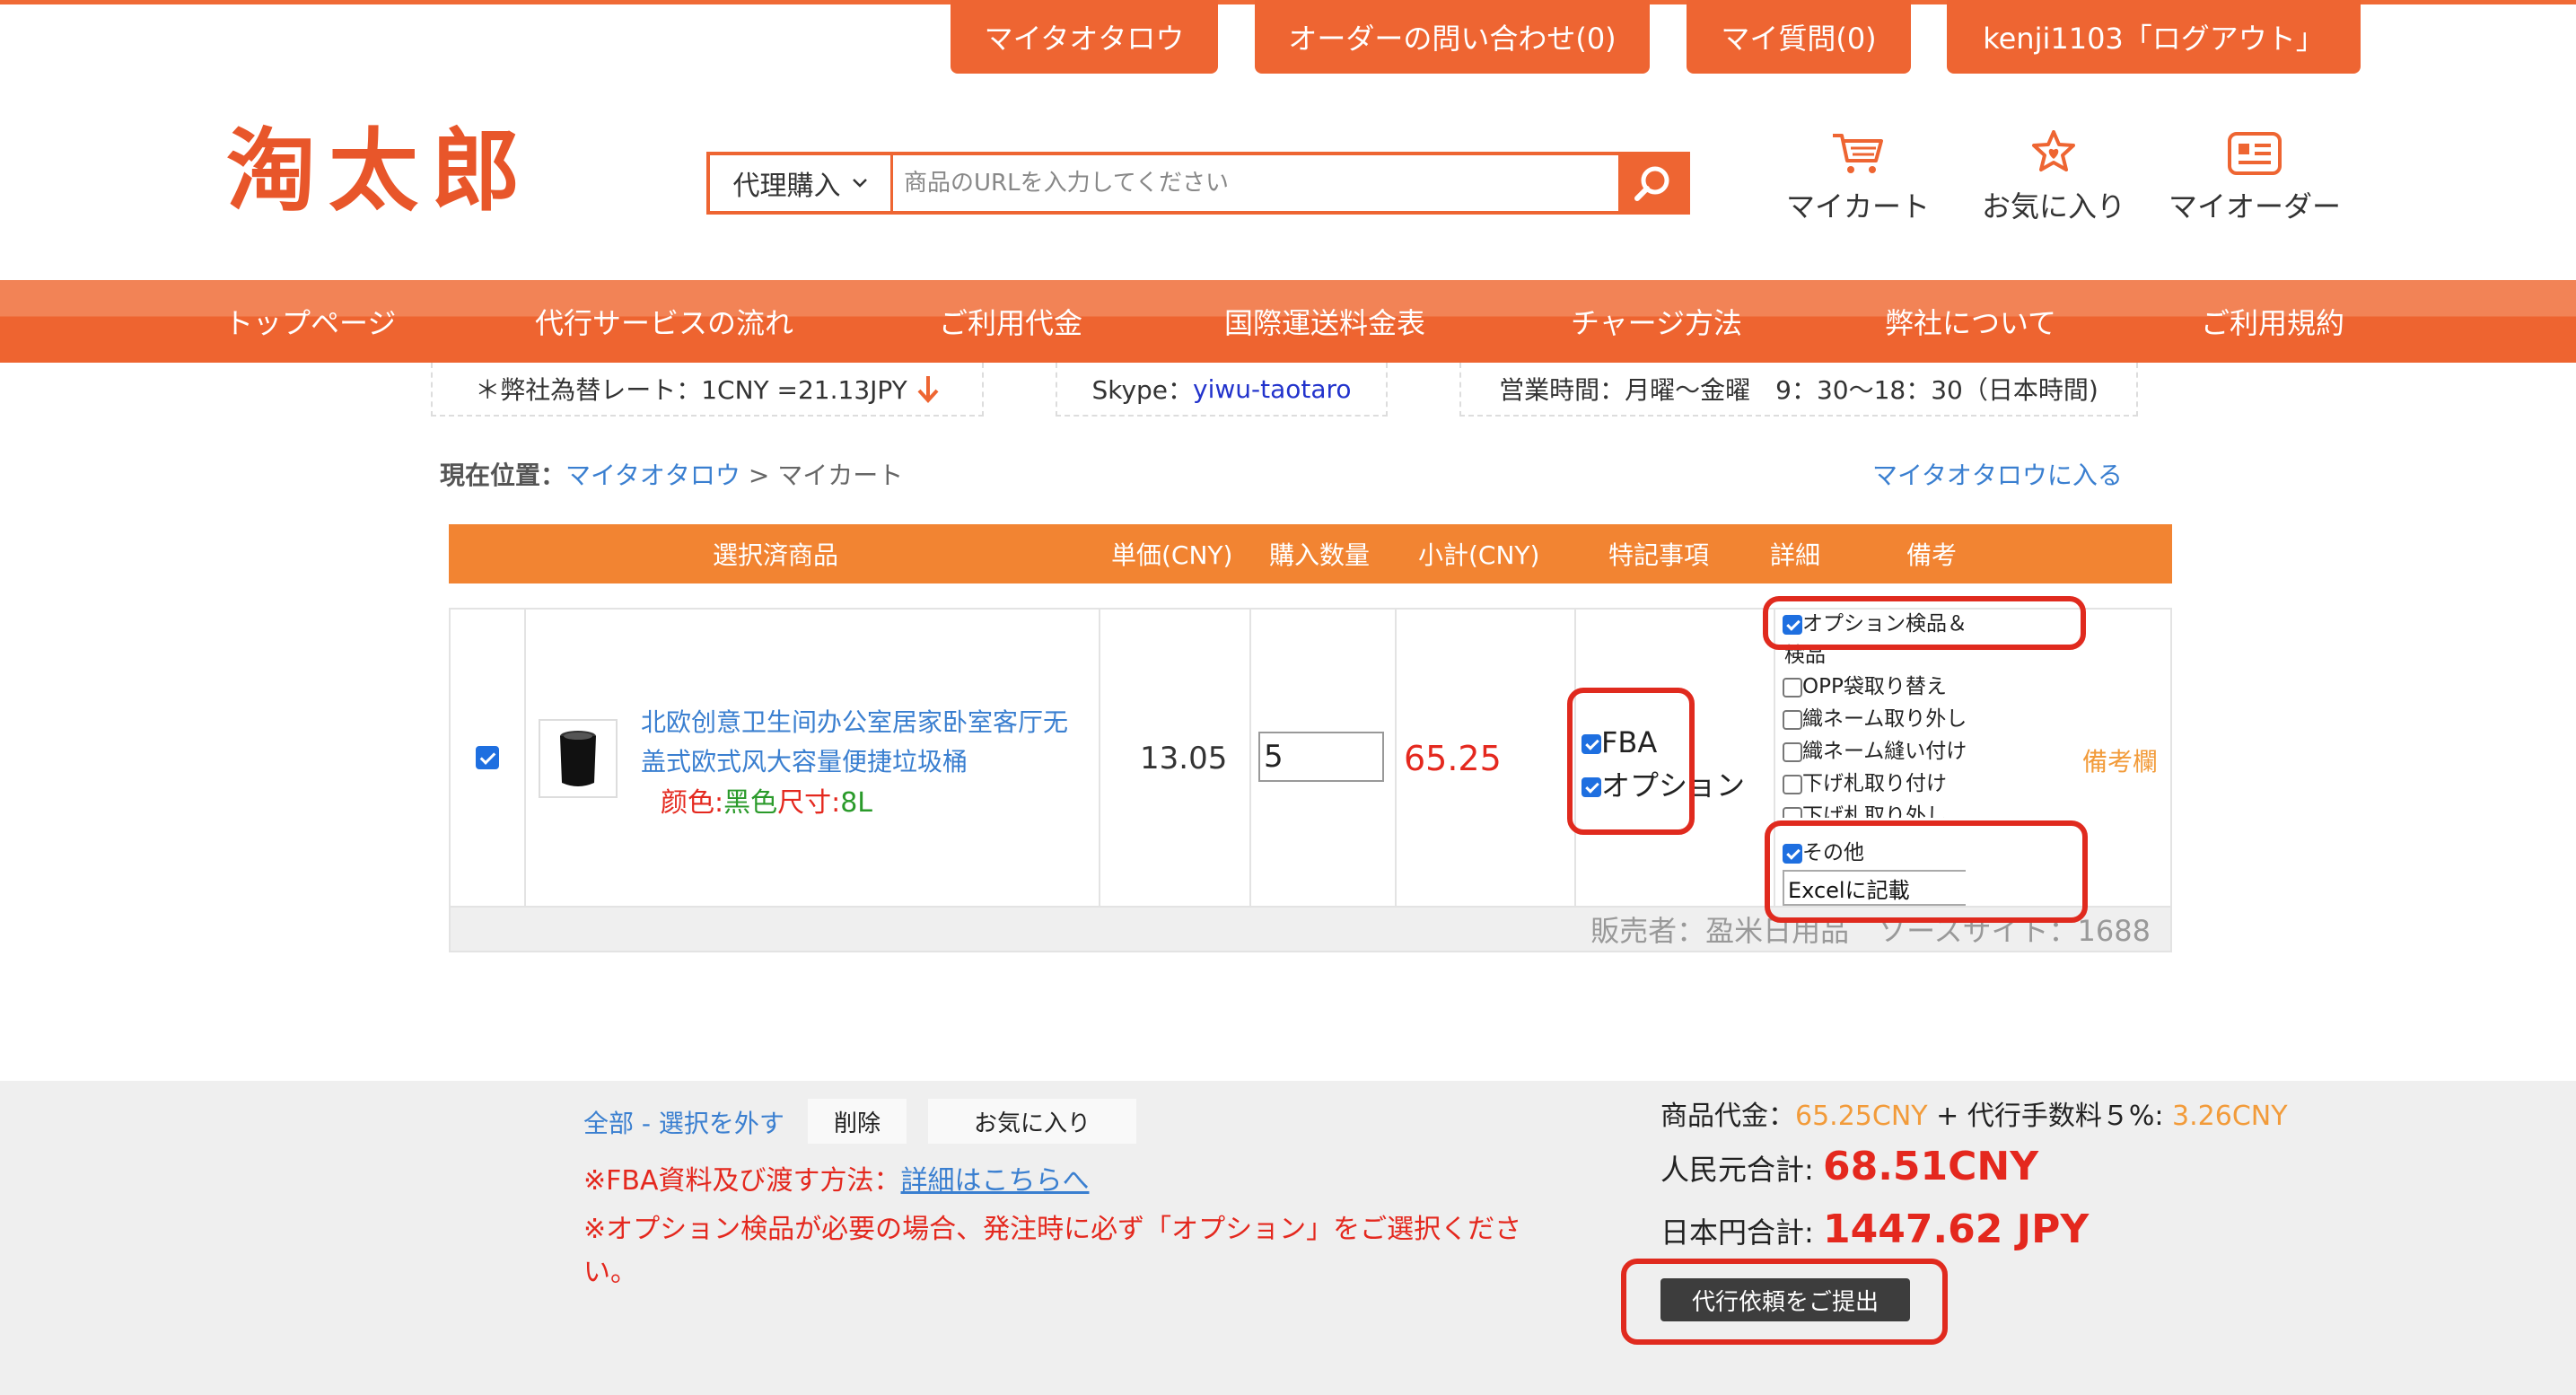 This screenshot has height=1395, width=2576. What do you see at coordinates (1798, 390) in the screenshot?
I see `business-hours-box: 営業時間：月曜〜金曜 9：30〜18：30（日本時間)` at bounding box center [1798, 390].